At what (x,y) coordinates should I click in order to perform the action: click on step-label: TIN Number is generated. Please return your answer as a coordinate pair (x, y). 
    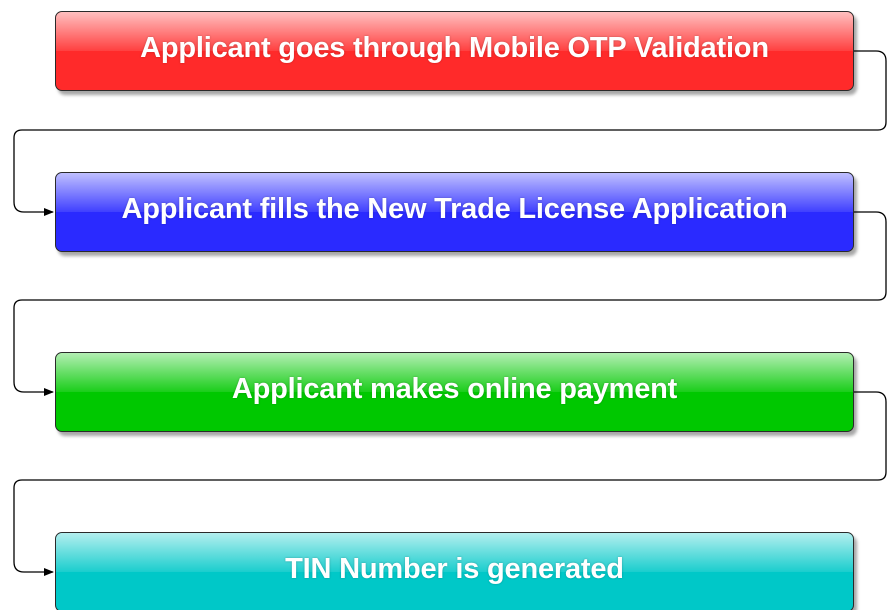
    Looking at the image, I should click on (454, 569).